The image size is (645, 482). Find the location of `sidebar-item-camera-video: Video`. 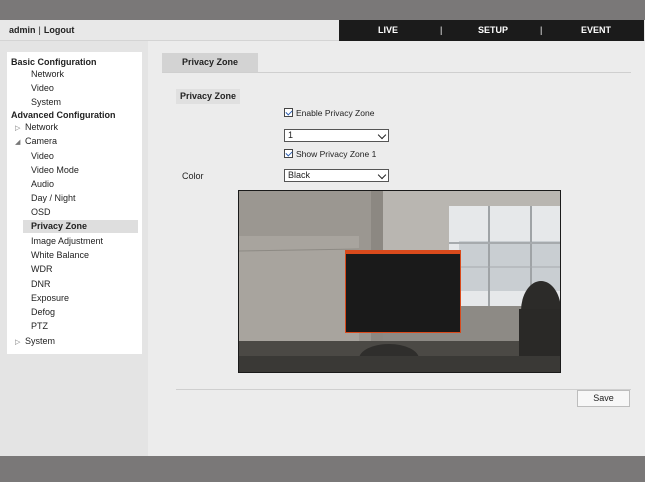

sidebar-item-camera-video: Video is located at coordinates (98, 156).